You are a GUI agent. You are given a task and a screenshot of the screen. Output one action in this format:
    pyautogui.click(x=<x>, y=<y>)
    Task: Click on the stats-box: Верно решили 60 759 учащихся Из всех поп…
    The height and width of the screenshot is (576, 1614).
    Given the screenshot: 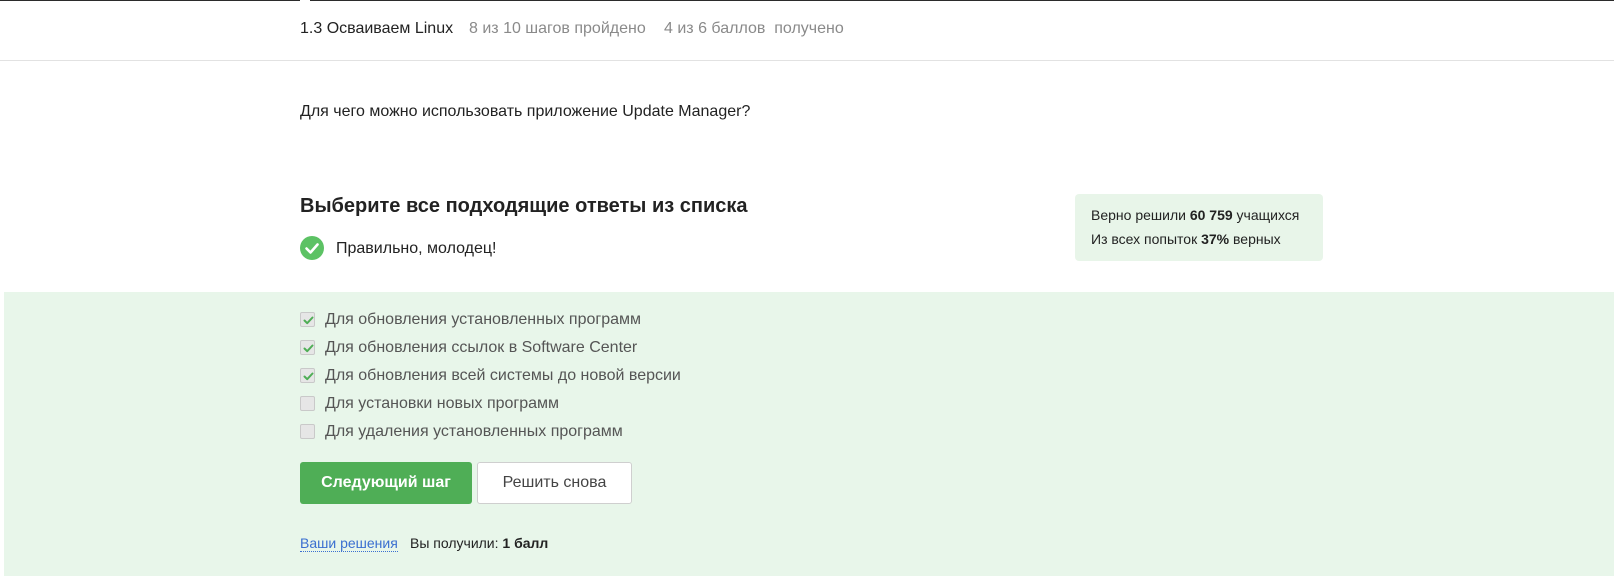 What is the action you would take?
    pyautogui.click(x=1199, y=227)
    